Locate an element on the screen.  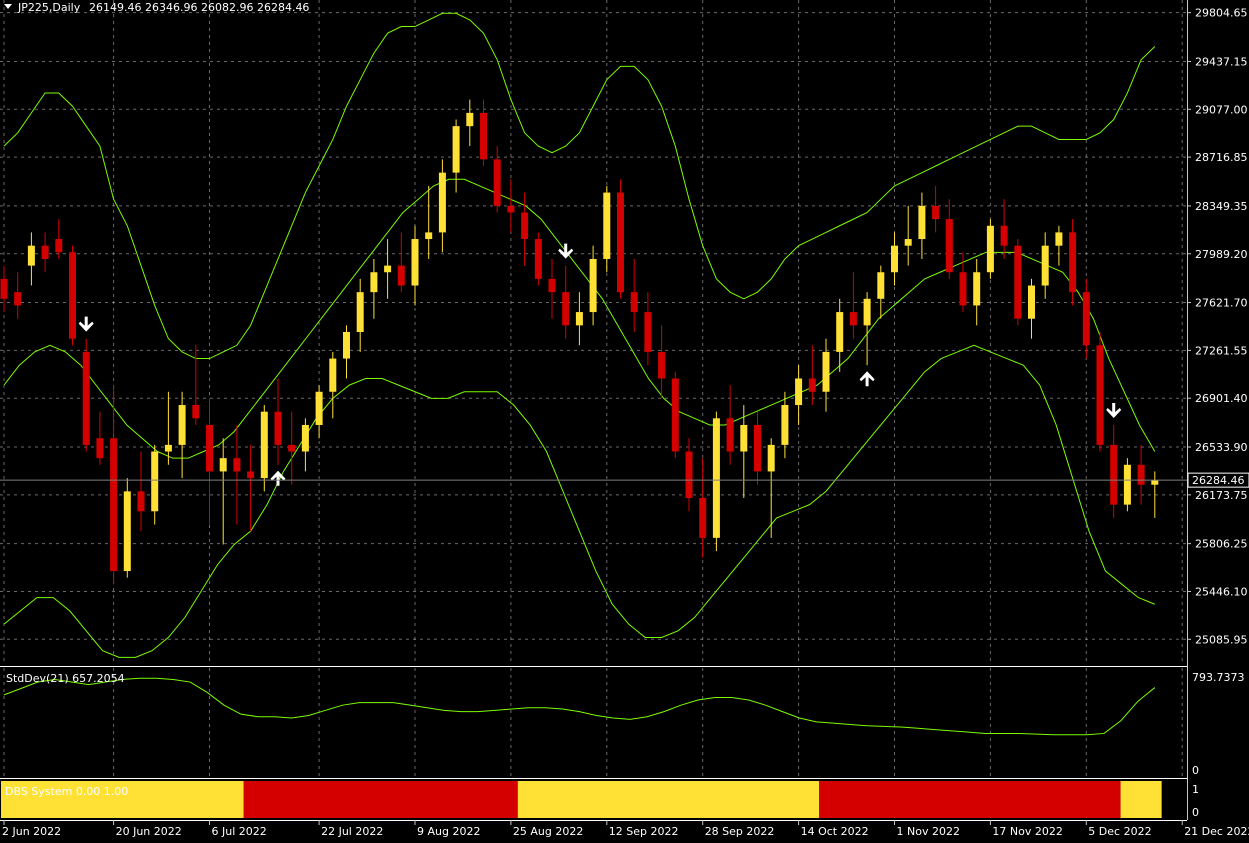
price-tick-label: 28716.85 is located at coordinates (1221, 157).